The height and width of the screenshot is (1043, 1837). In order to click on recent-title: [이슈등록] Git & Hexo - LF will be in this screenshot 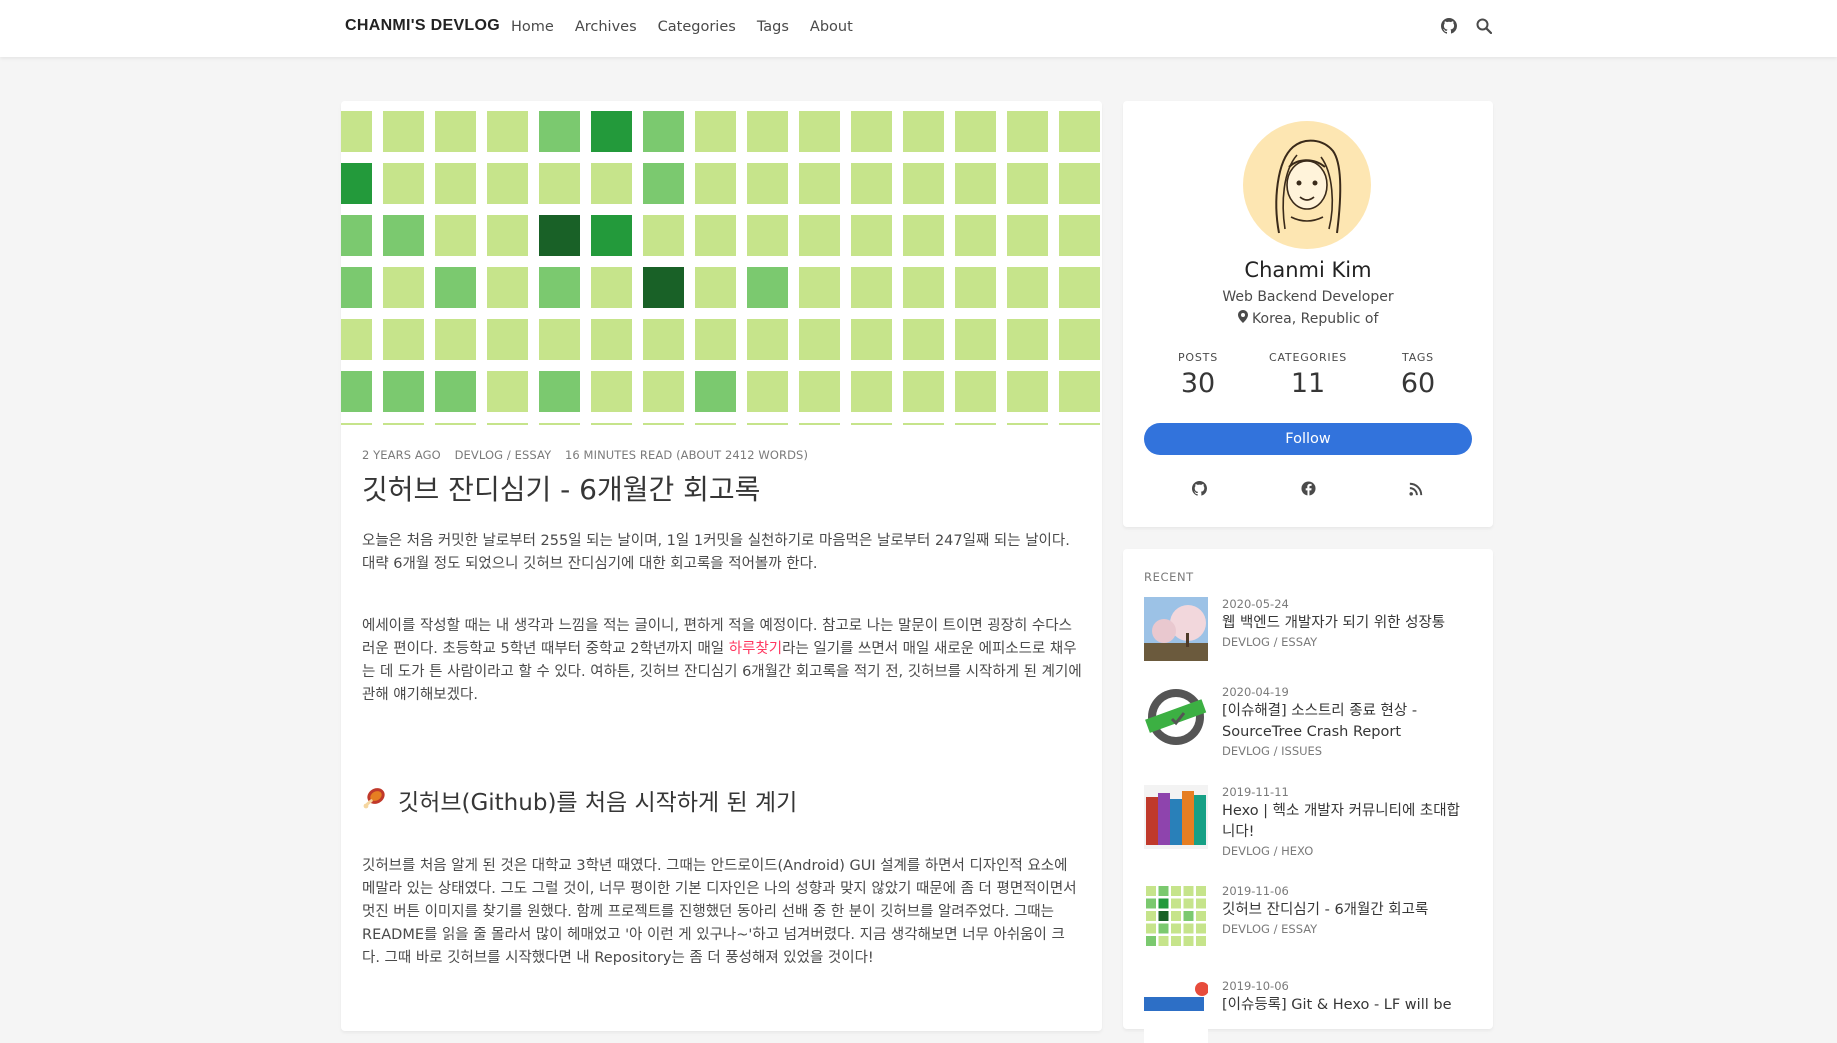, I will do `click(1347, 1005)`.